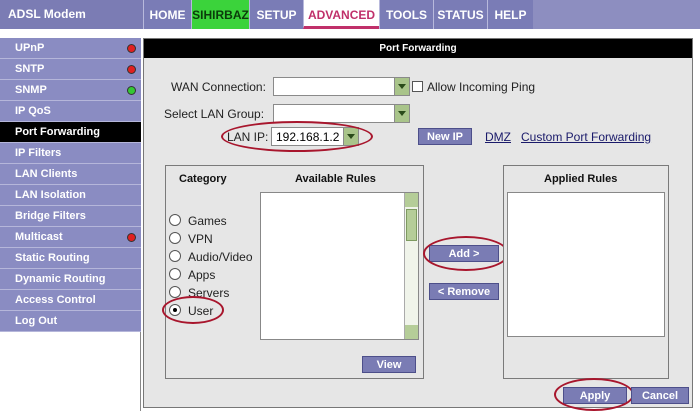  I want to click on sidebar-item-label: Static Routing, so click(52, 258).